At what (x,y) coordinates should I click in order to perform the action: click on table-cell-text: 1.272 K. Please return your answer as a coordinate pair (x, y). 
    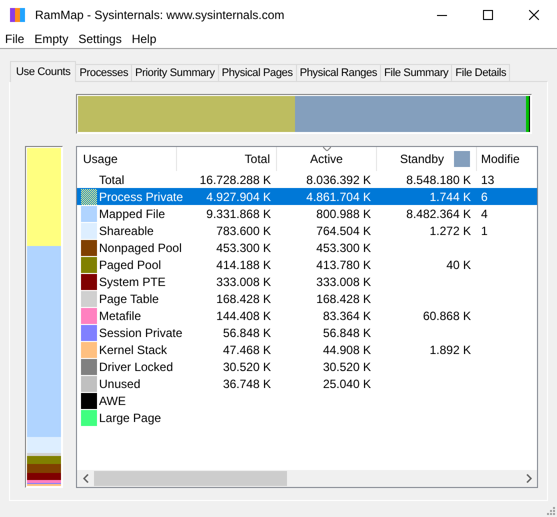
    Looking at the image, I should click on (450, 231).